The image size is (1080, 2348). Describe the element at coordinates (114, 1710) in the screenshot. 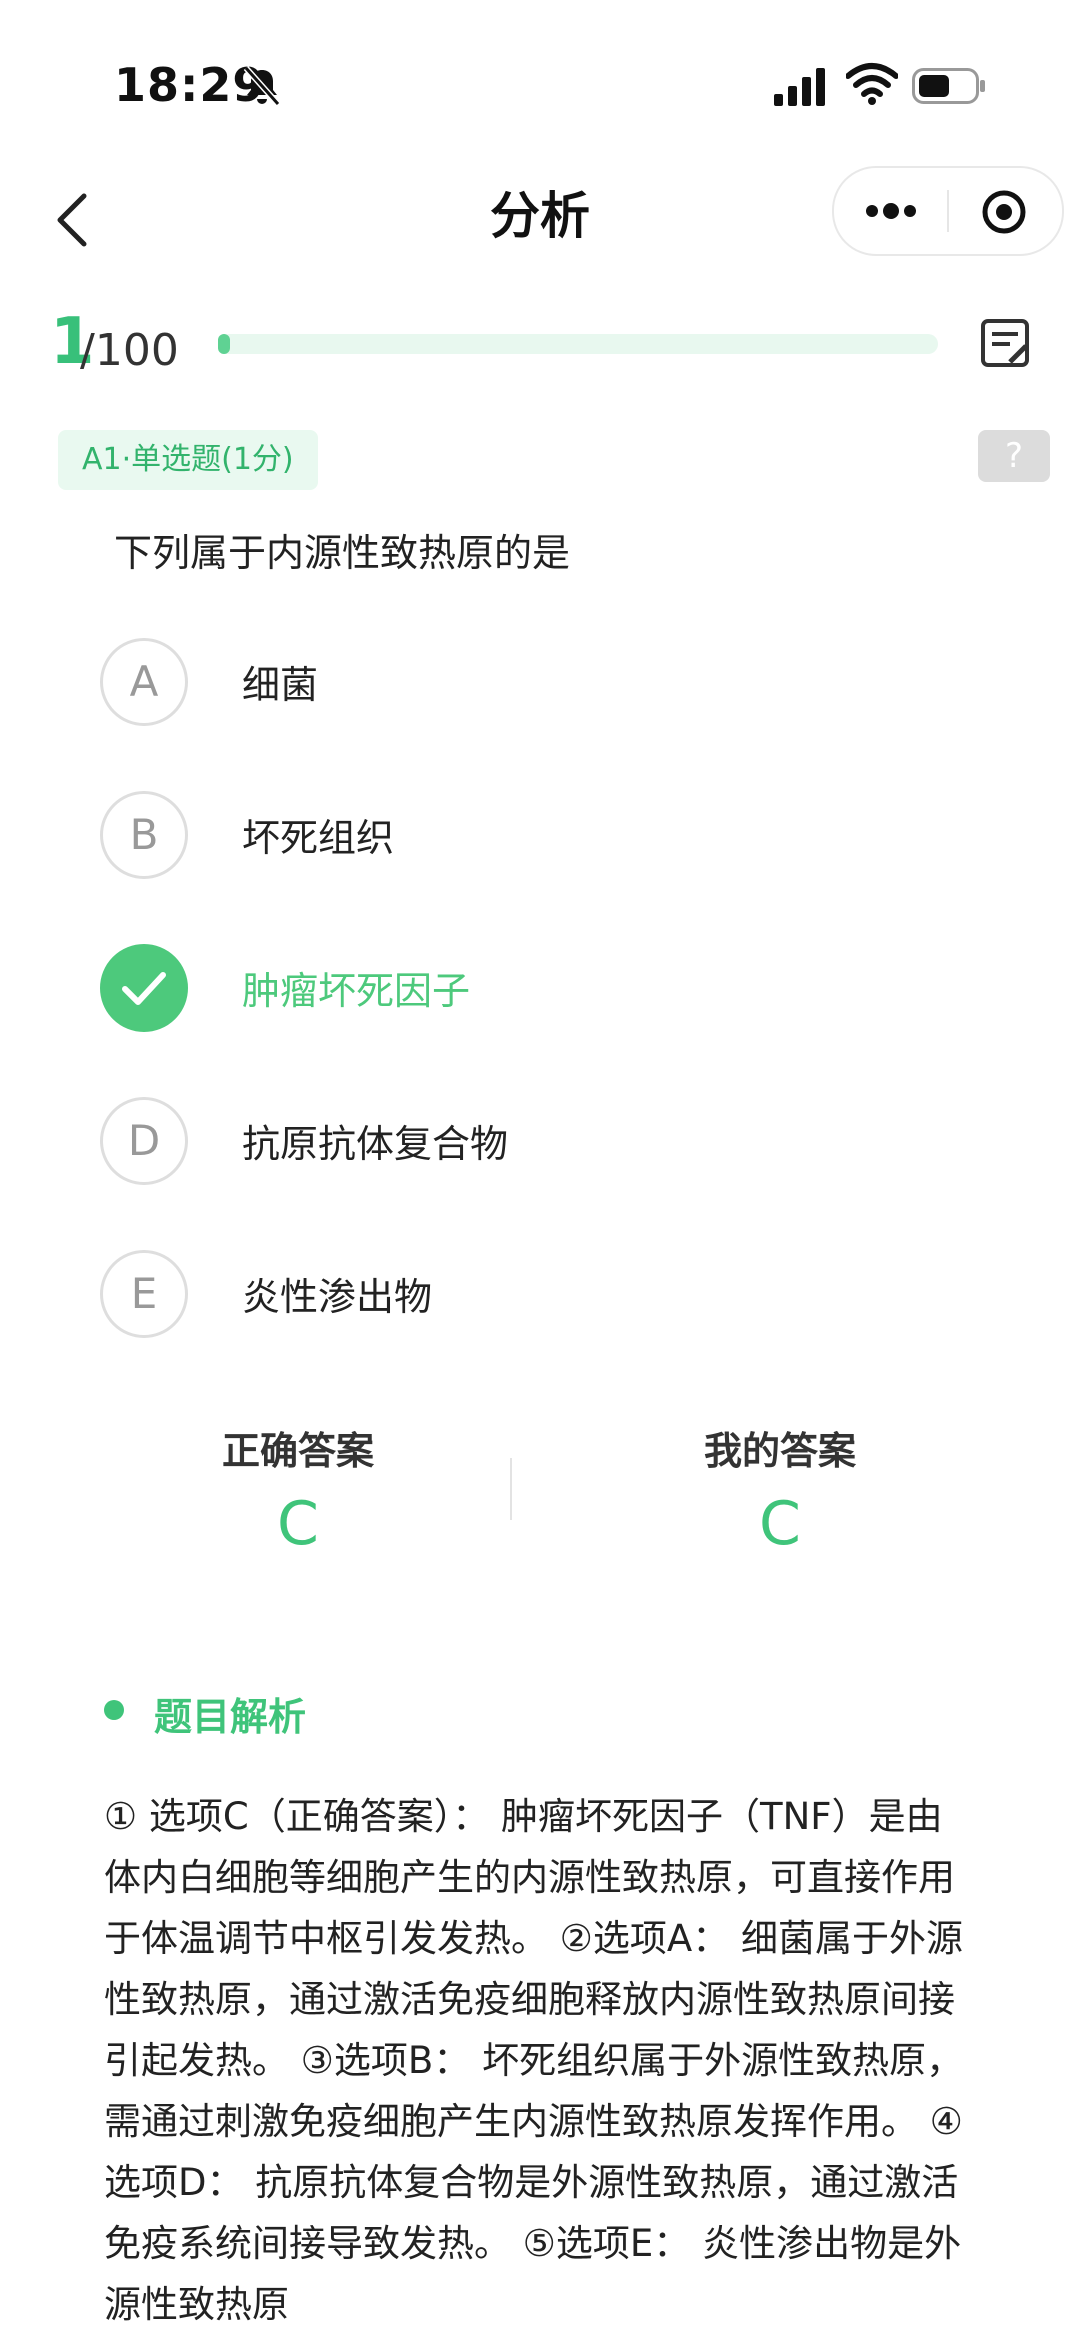

I see `analysis-bullet` at that location.